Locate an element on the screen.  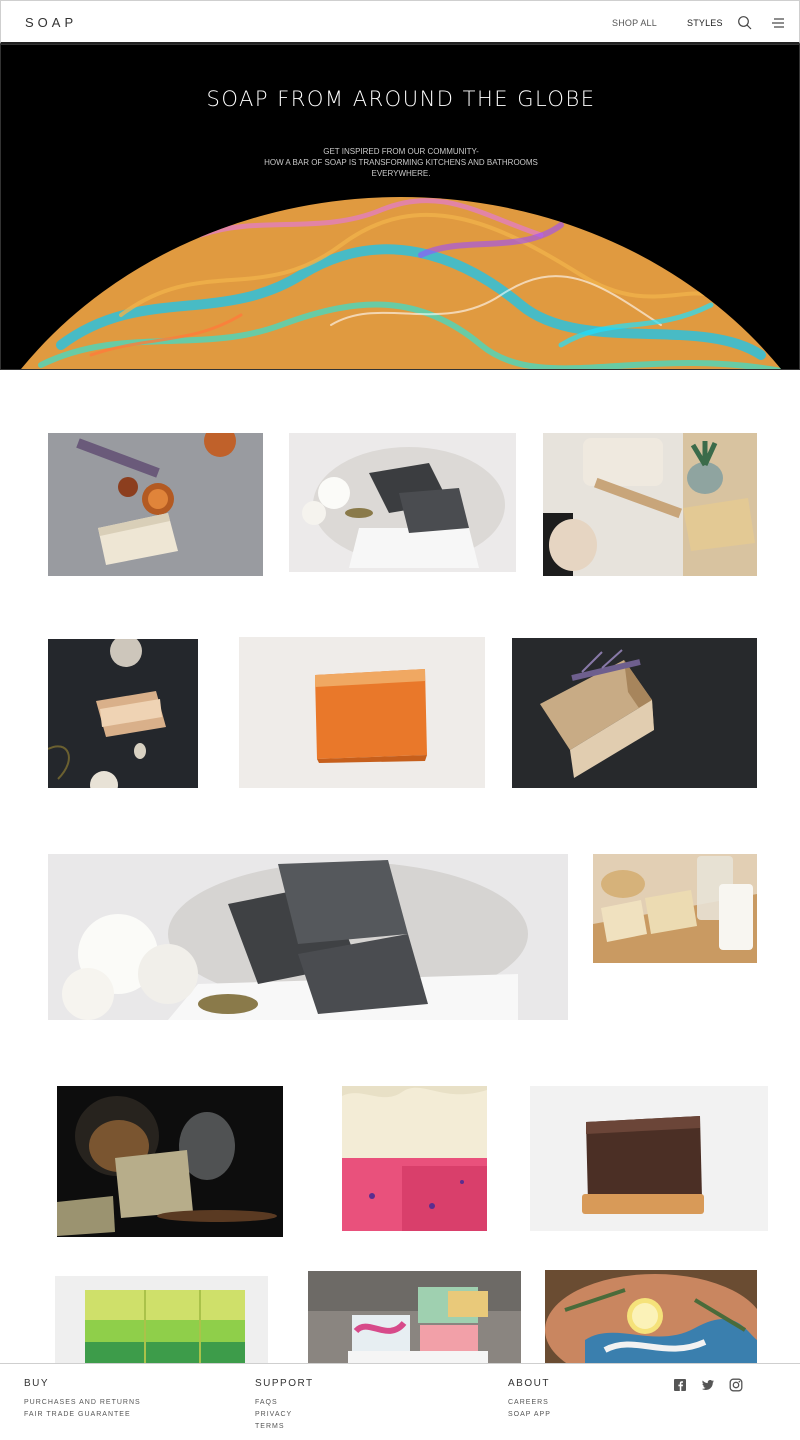
gallery-image-lavender-oat-soap is located at coordinates (634, 713).